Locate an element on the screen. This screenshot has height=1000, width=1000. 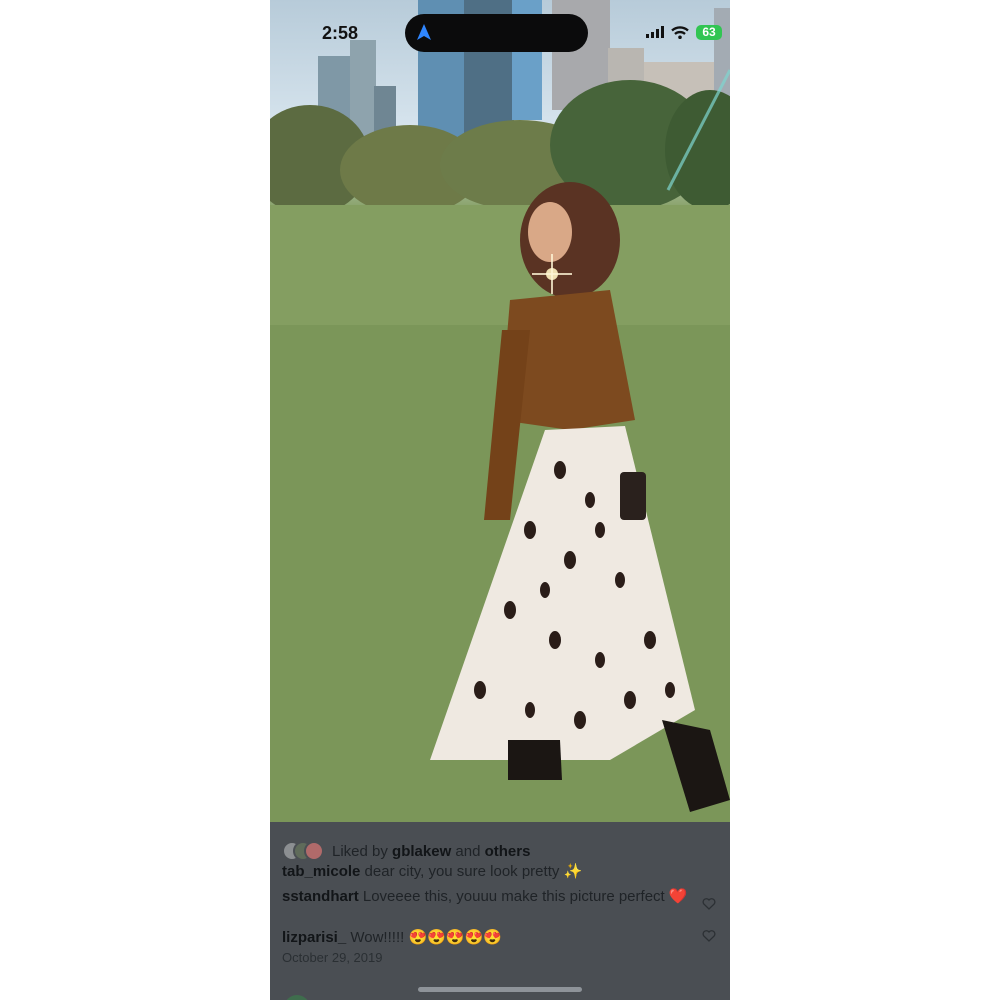
caption-user-link: tab_micole is located at coordinates (321, 871).